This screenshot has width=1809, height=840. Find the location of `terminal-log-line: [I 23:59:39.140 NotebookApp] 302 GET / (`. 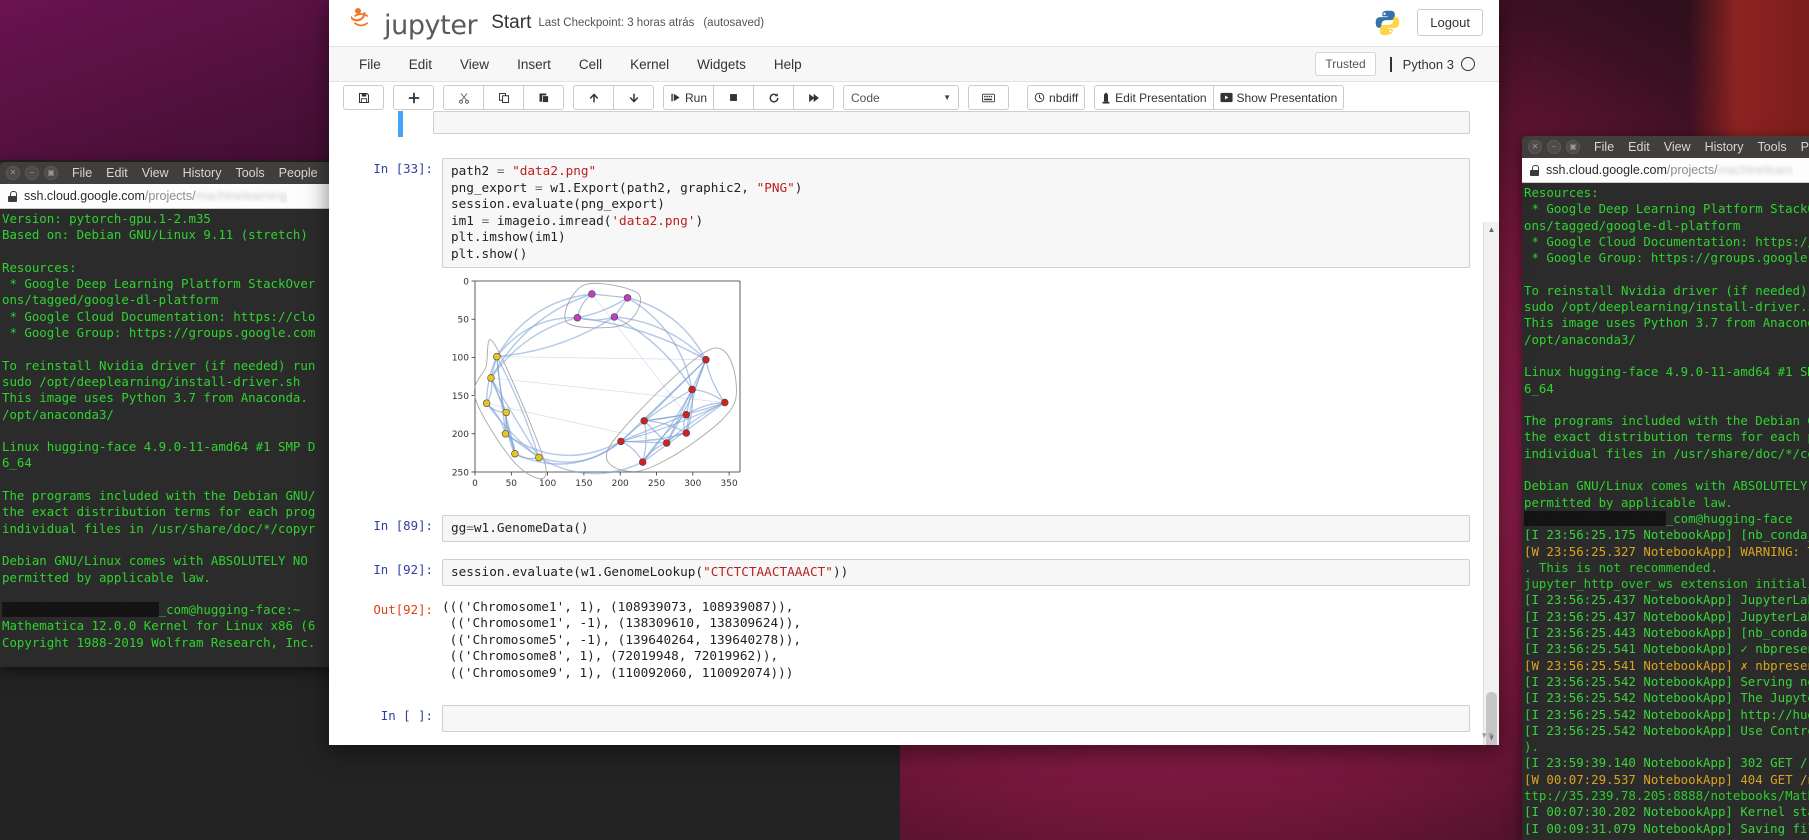

terminal-log-line: [I 23:59:39.140 NotebookApp] 302 GET / ( is located at coordinates (1666, 763).